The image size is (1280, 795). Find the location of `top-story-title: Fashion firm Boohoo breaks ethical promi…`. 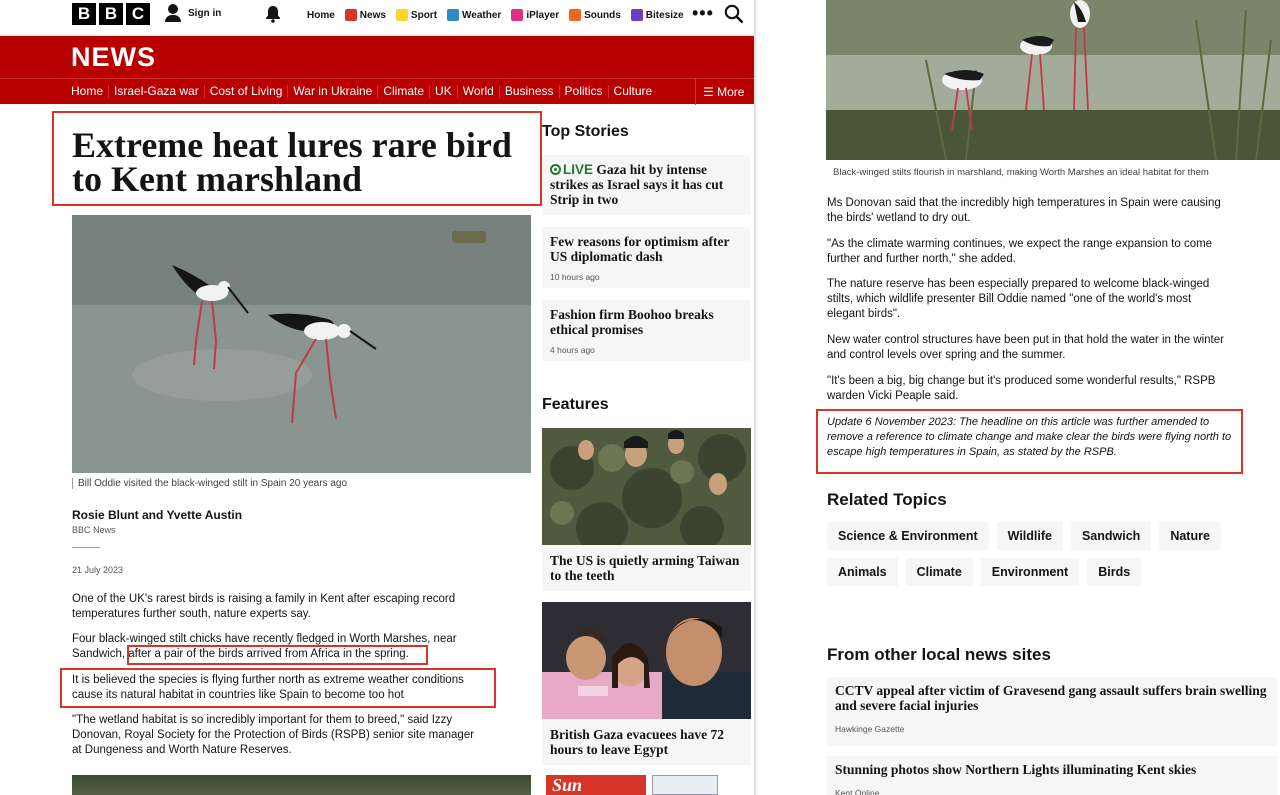

top-story-title: Fashion firm Boohoo breaks ethical promi… is located at coordinates (632, 322).